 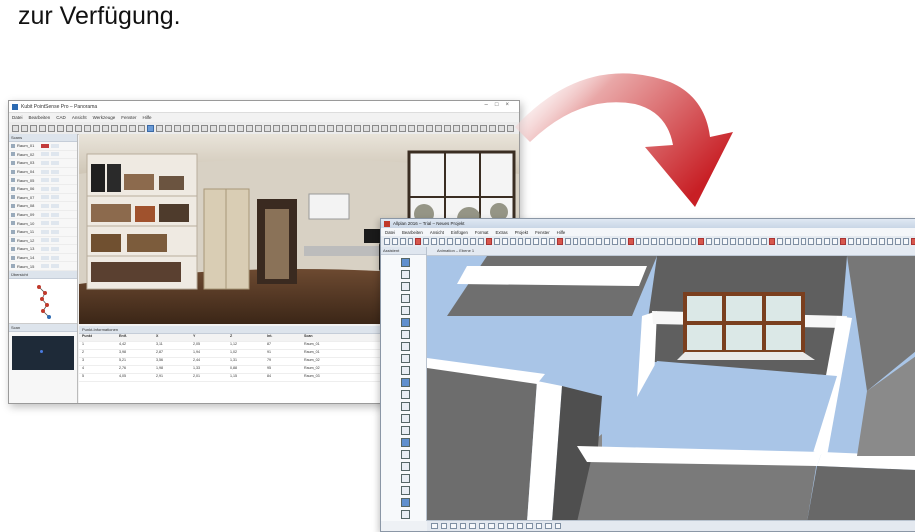 I want to click on menu-item: Format, so click(x=482, y=232).